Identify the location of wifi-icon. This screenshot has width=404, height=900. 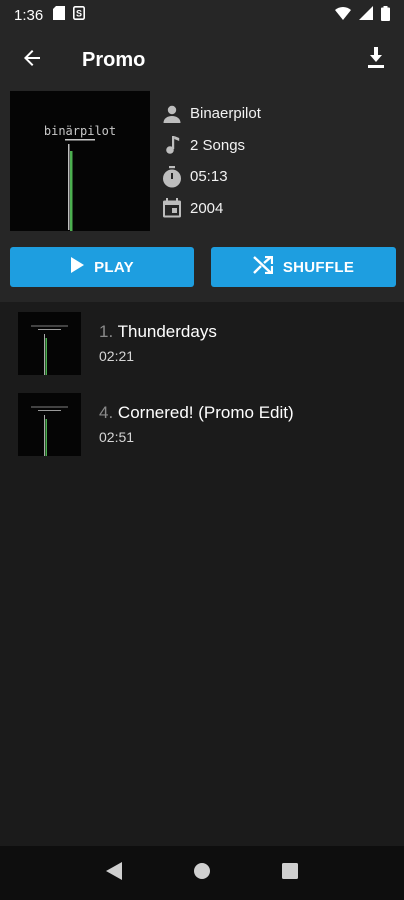
(343, 15).